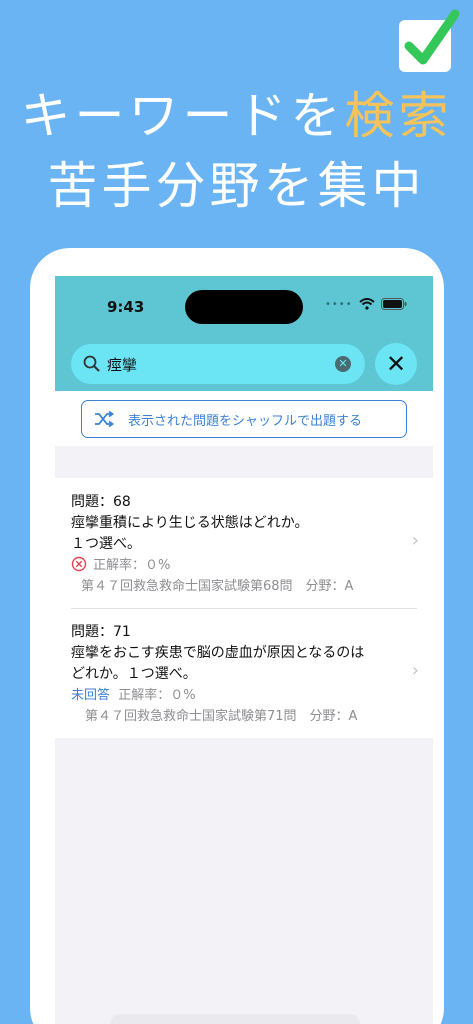 This screenshot has height=1024, width=473. I want to click on shuffle-area: 表示された問題をシャッフルで出題する, so click(244, 418).